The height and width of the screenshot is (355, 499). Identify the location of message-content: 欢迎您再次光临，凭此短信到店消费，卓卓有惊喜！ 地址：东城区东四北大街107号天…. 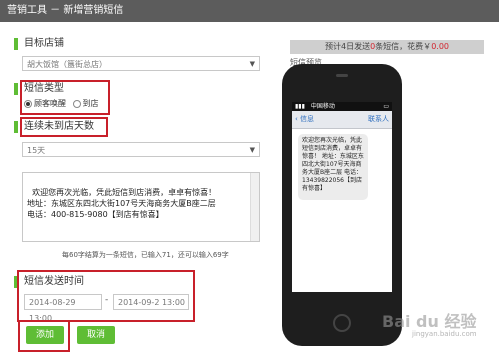
(122, 203).